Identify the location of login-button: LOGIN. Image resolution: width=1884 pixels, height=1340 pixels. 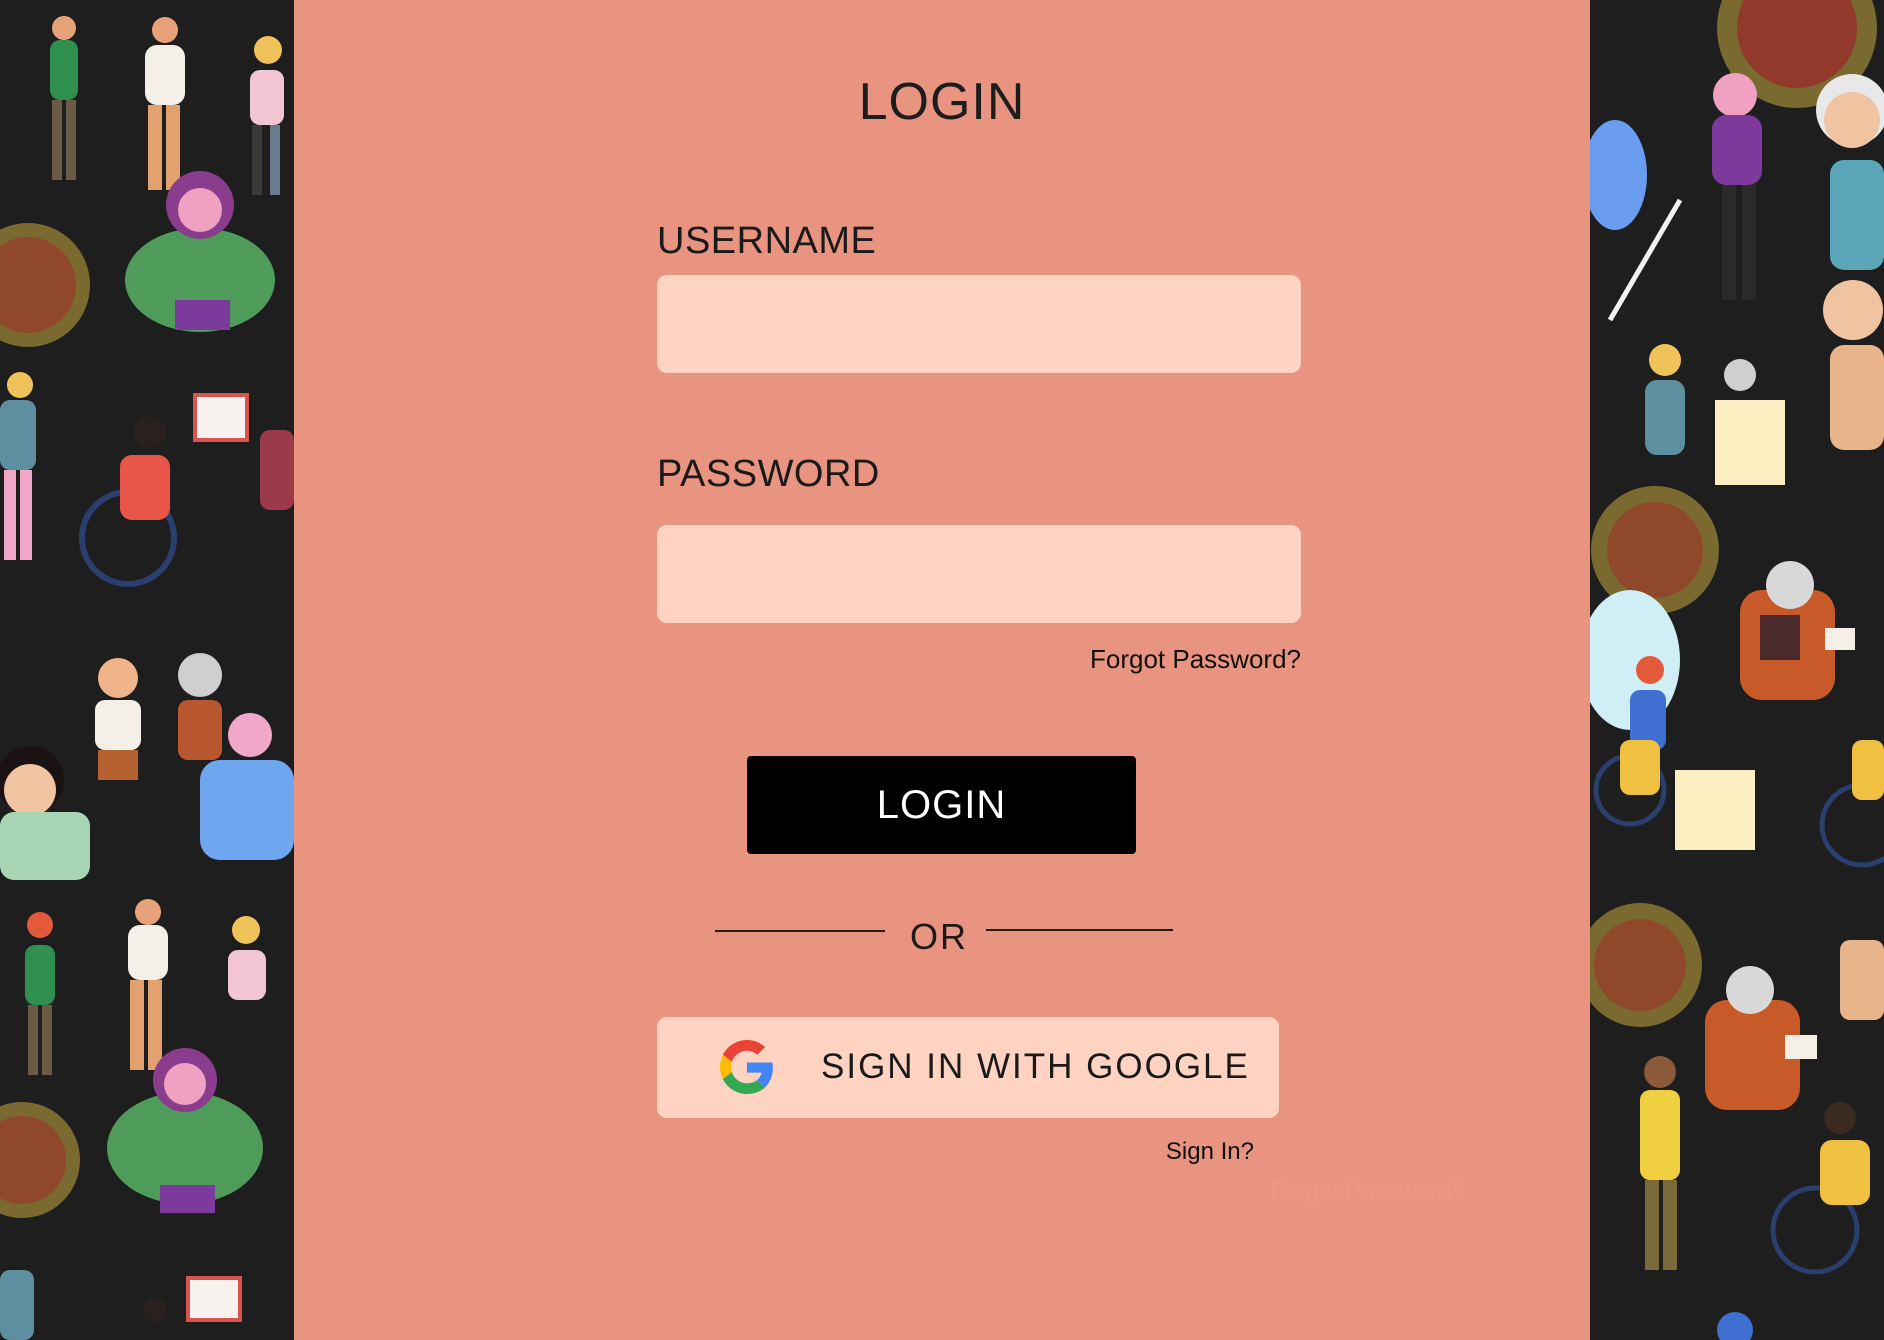
(941, 805).